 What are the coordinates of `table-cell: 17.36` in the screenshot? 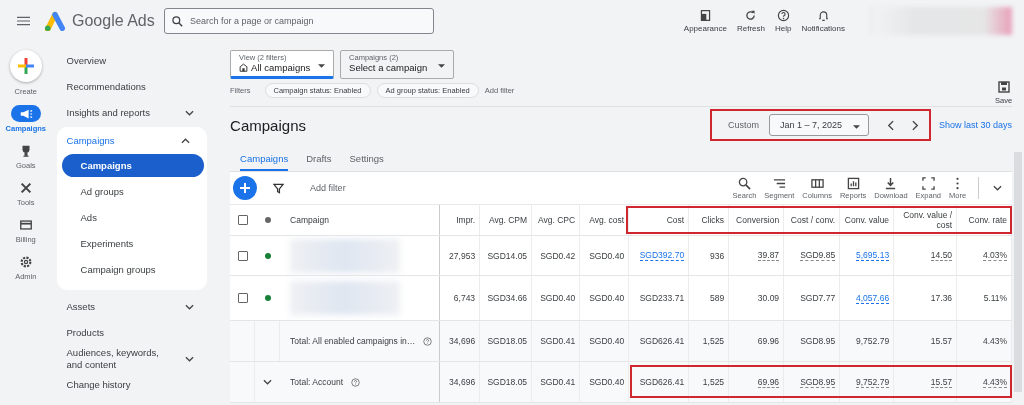 It's located at (941, 298).